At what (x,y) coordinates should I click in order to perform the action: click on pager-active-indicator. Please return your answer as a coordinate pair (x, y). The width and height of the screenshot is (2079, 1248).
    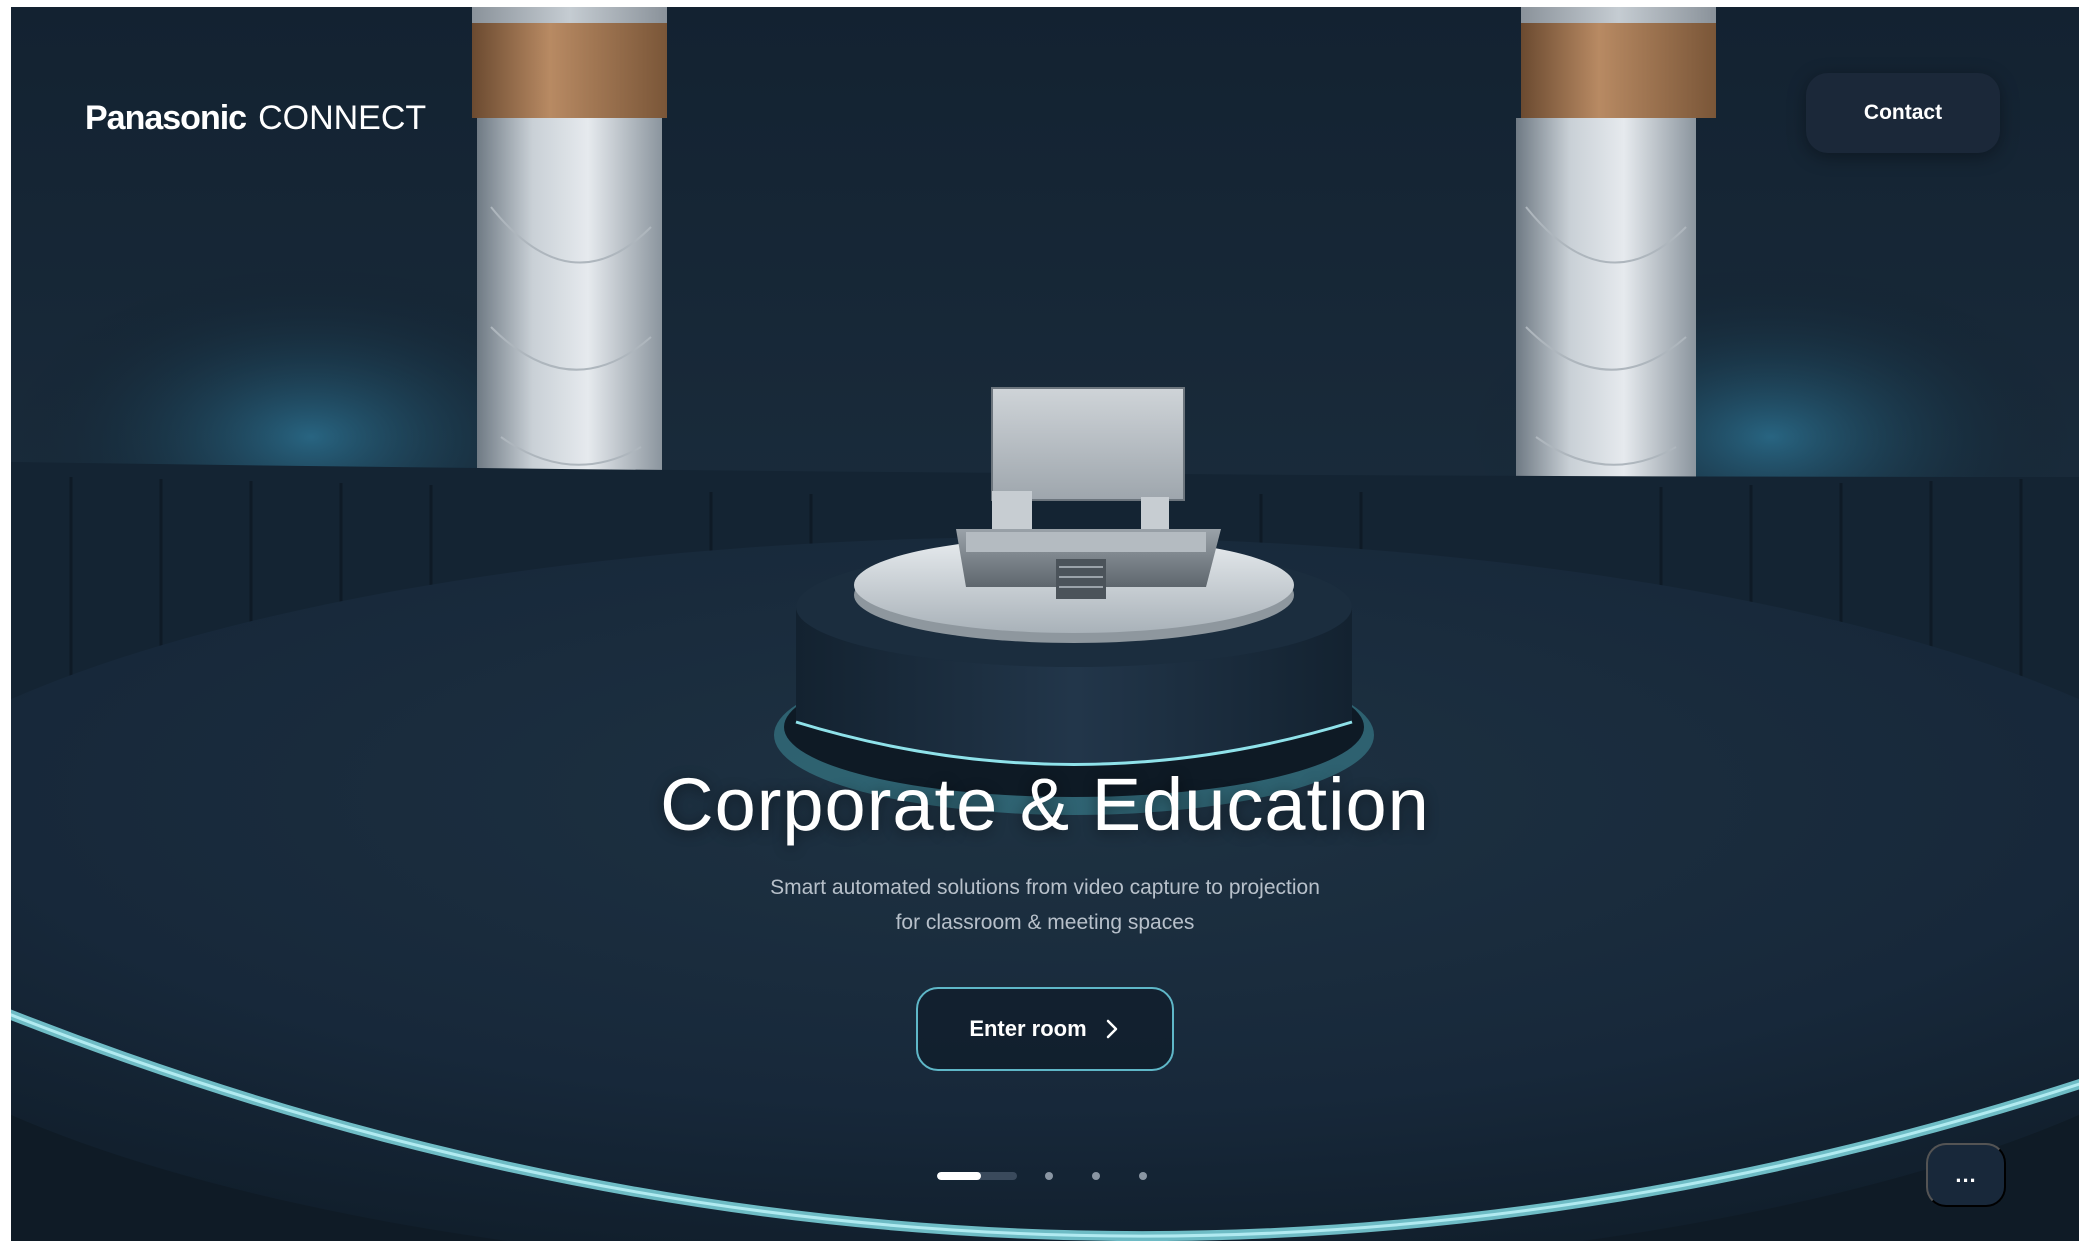
    Looking at the image, I should click on (977, 1176).